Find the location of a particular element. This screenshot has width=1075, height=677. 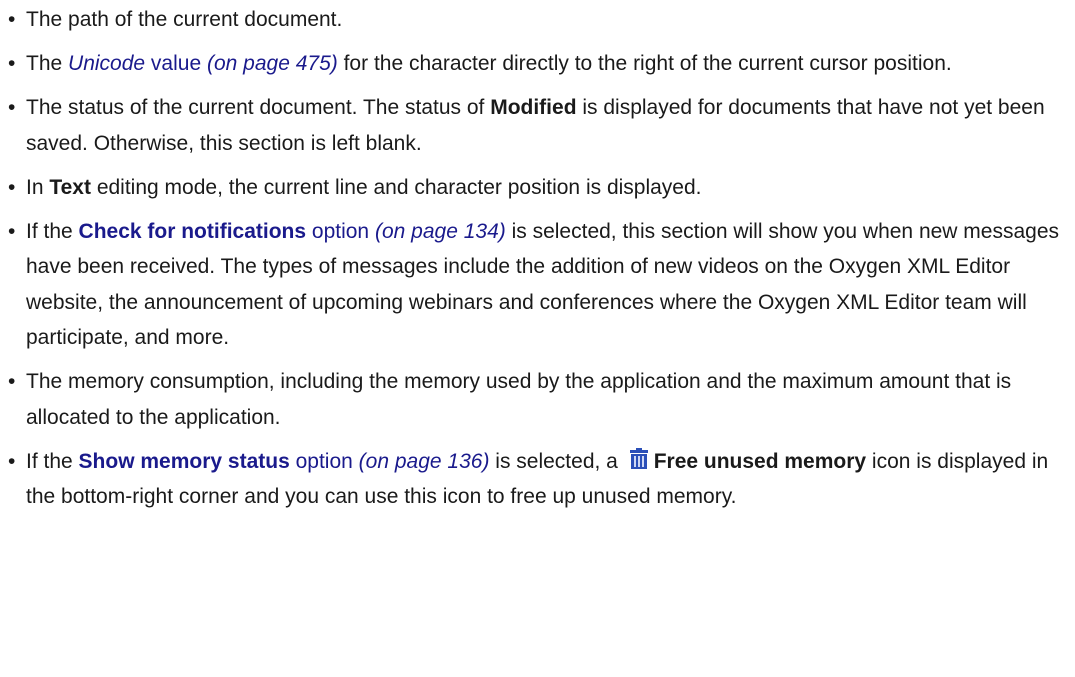

item-text-pre: The is located at coordinates (47, 63).